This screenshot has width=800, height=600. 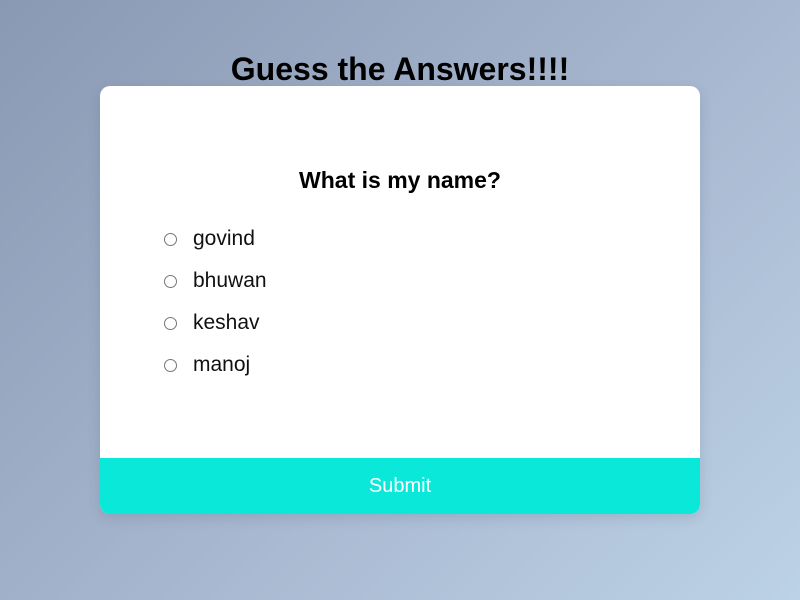 I want to click on answer-label-4: manoj, so click(x=221, y=365).